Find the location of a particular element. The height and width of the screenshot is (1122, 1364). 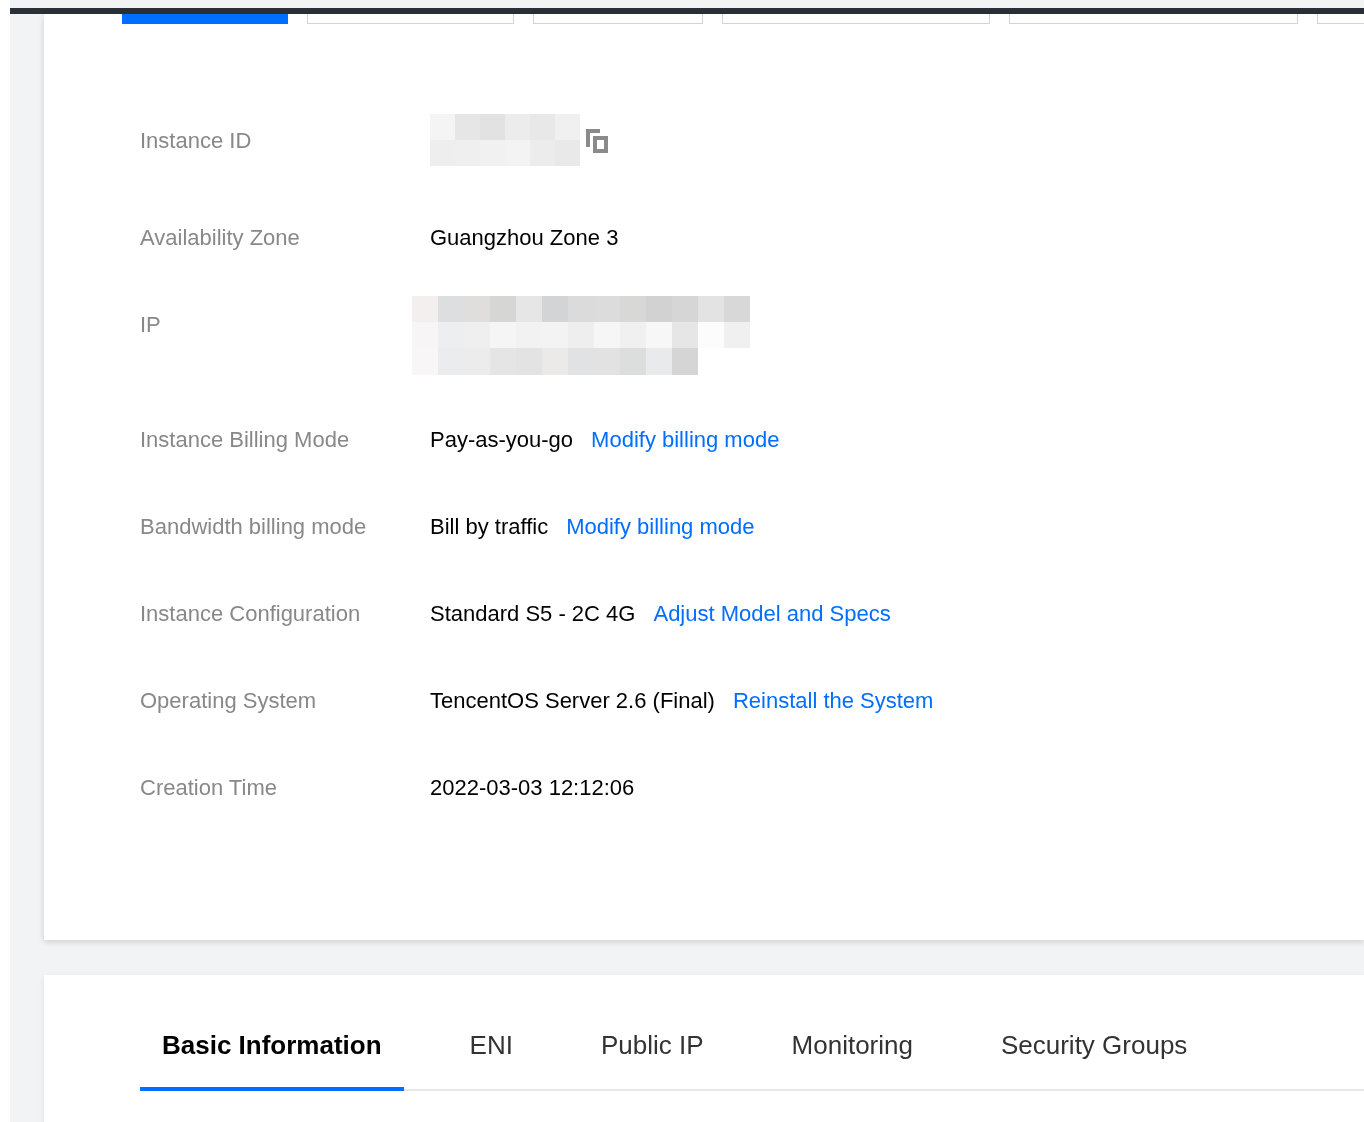

field-label: Instance Configuration is located at coordinates (251, 614).